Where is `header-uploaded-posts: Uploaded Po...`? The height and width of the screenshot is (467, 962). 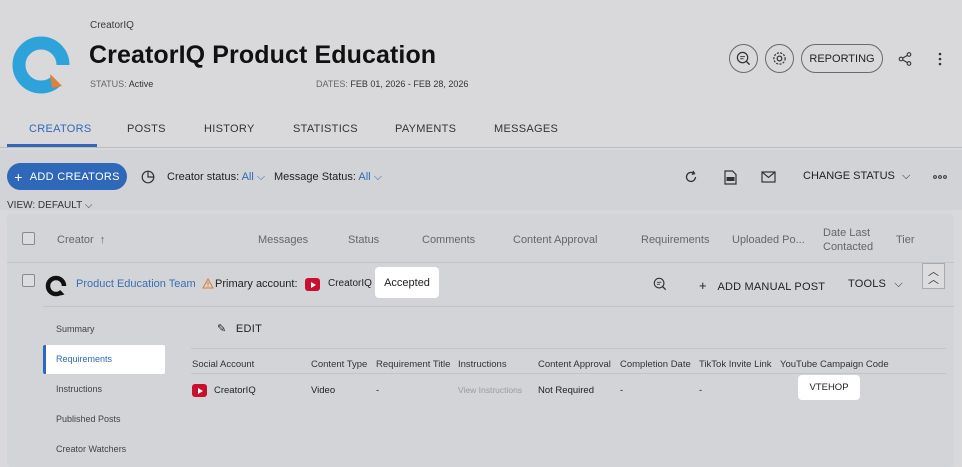
header-uploaded-posts: Uploaded Po... is located at coordinates (768, 240).